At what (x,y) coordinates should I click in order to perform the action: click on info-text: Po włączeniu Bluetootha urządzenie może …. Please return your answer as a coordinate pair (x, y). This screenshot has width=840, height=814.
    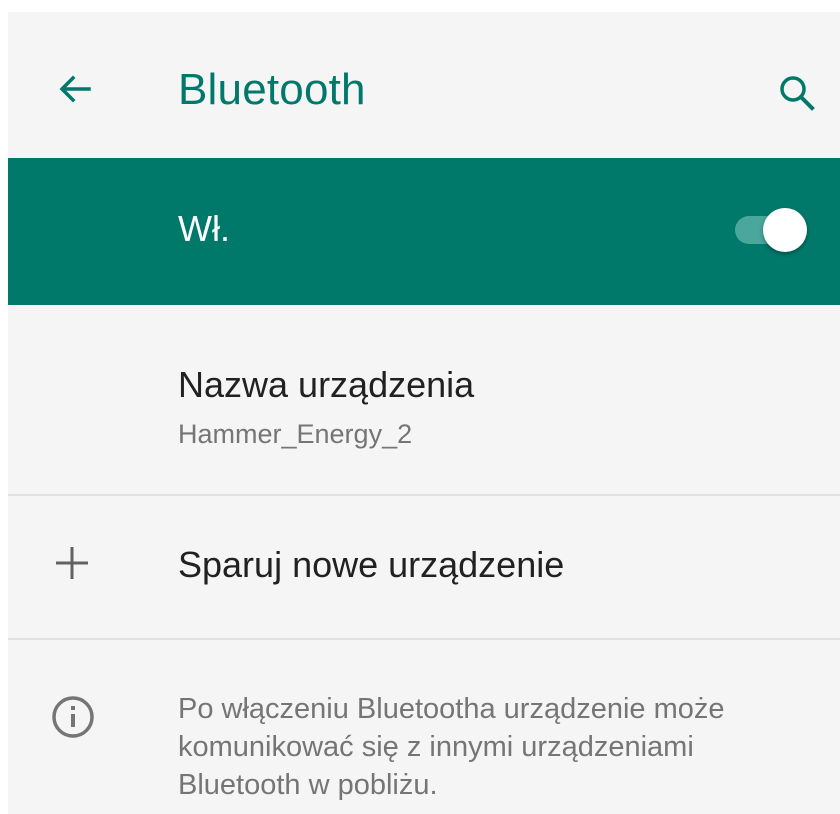
    Looking at the image, I should click on (451, 747).